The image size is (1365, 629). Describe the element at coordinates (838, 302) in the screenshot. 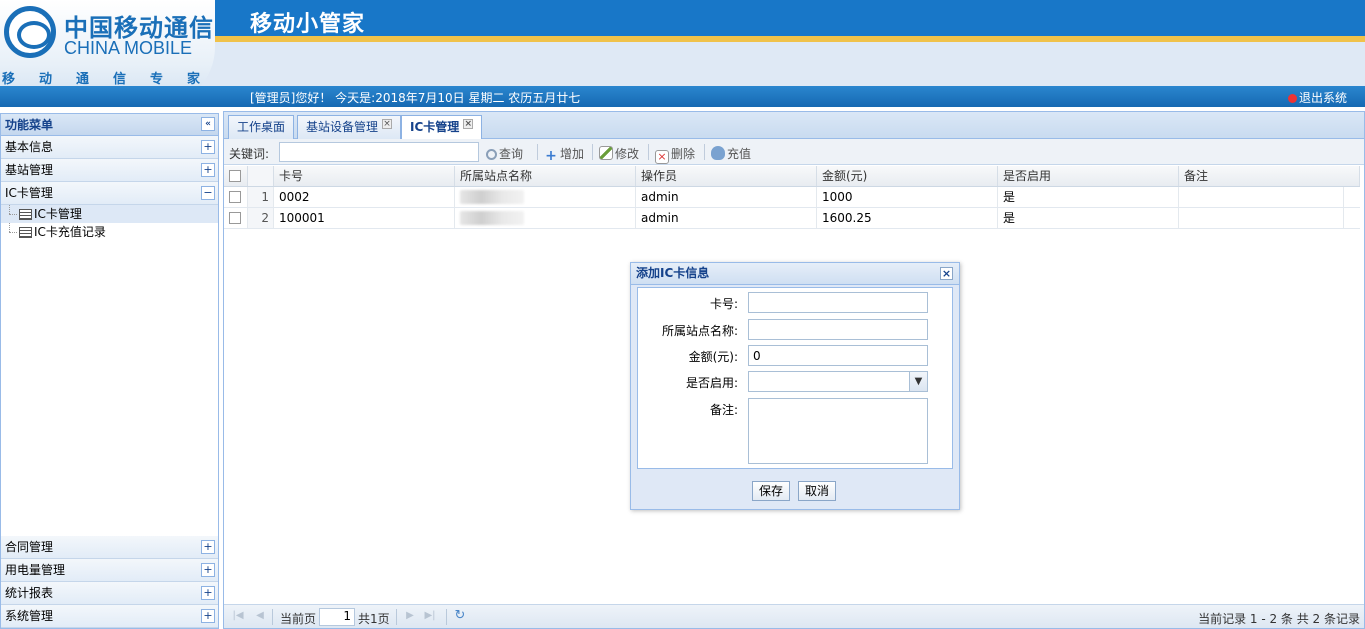

I see `card-no-input` at that location.